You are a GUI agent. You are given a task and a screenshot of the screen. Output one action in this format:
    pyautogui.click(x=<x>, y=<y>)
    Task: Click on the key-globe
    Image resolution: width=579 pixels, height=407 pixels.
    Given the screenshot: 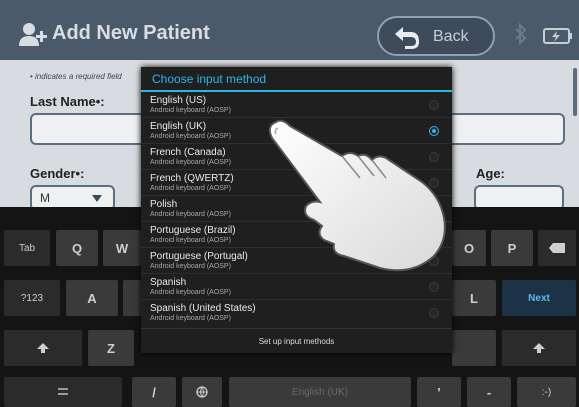 What is the action you would take?
    pyautogui.click(x=202, y=392)
    